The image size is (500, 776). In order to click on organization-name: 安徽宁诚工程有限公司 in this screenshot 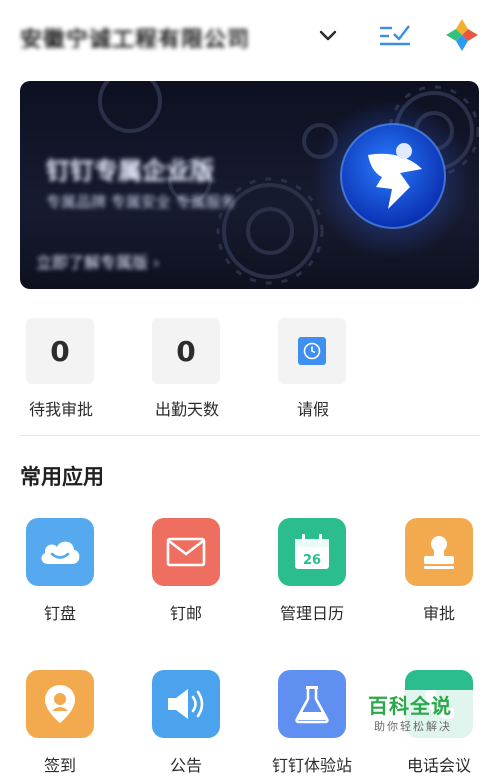, I will do `click(155, 35)`.